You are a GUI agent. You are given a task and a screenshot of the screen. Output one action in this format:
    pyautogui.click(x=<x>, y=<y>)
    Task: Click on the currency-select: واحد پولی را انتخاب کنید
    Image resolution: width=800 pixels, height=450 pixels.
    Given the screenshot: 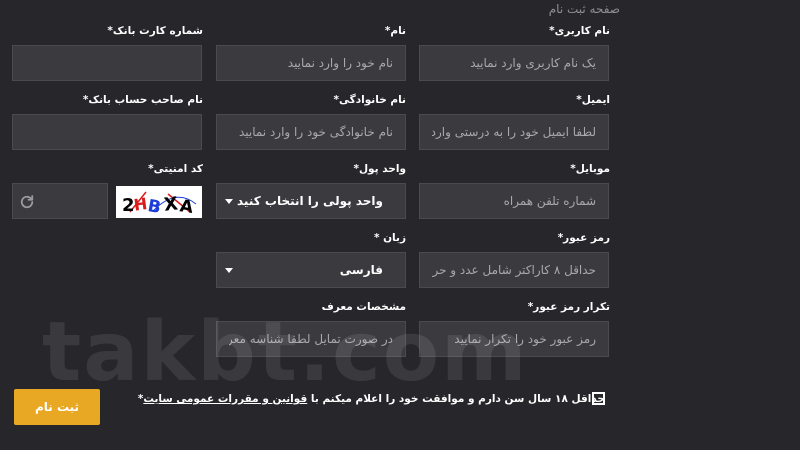 What is the action you would take?
    pyautogui.click(x=311, y=201)
    